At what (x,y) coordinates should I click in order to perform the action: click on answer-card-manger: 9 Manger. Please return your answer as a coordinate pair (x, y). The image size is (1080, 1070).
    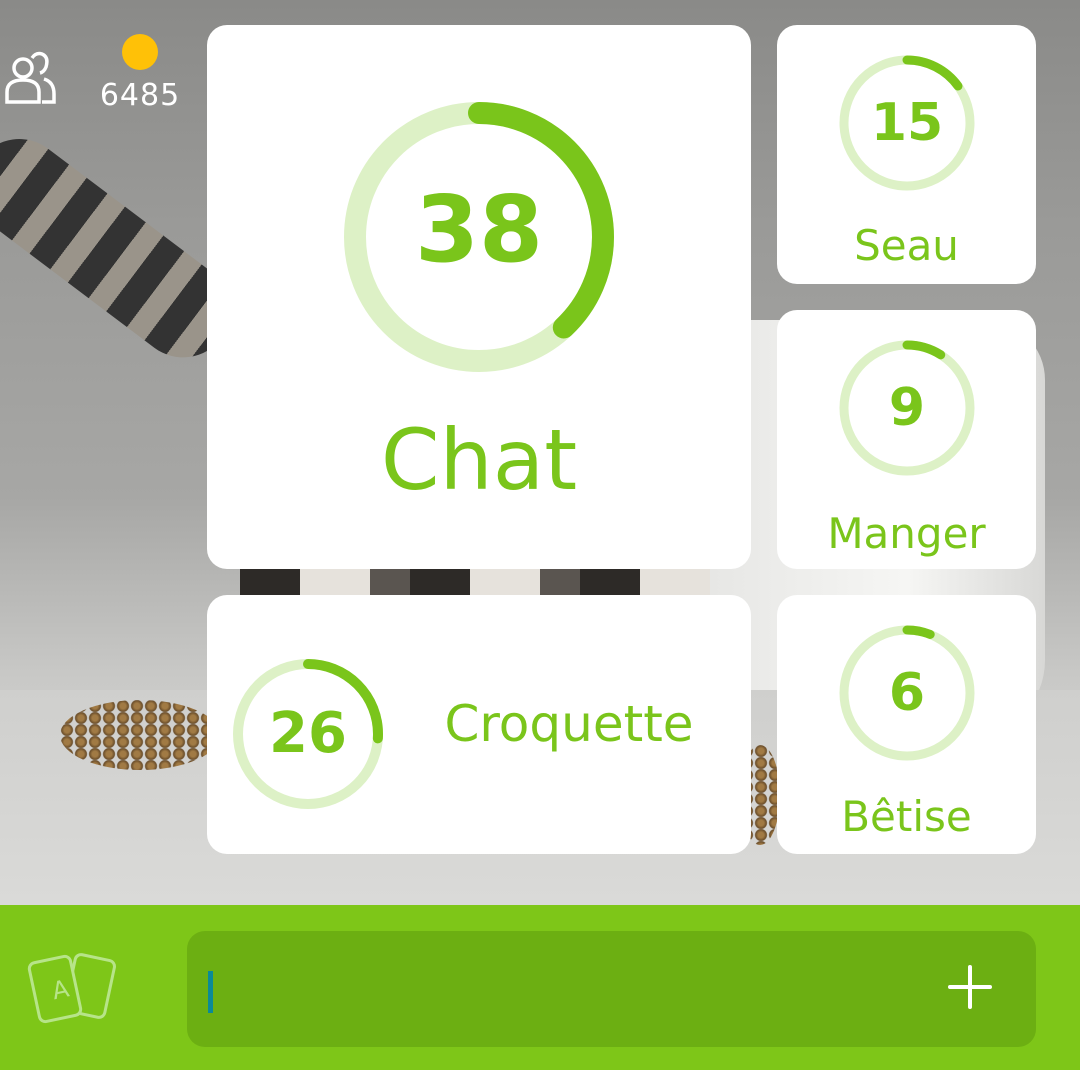
    Looking at the image, I should click on (906, 439).